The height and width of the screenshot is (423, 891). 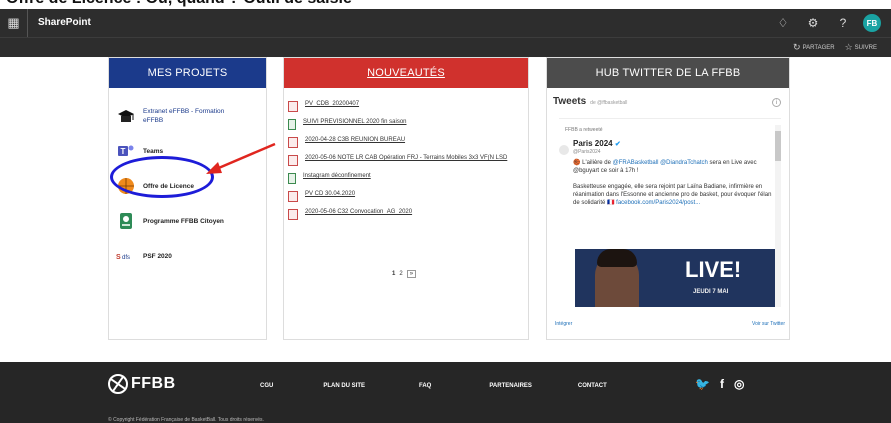 I want to click on mention-link: @FRABasketball, so click(x=636, y=163).